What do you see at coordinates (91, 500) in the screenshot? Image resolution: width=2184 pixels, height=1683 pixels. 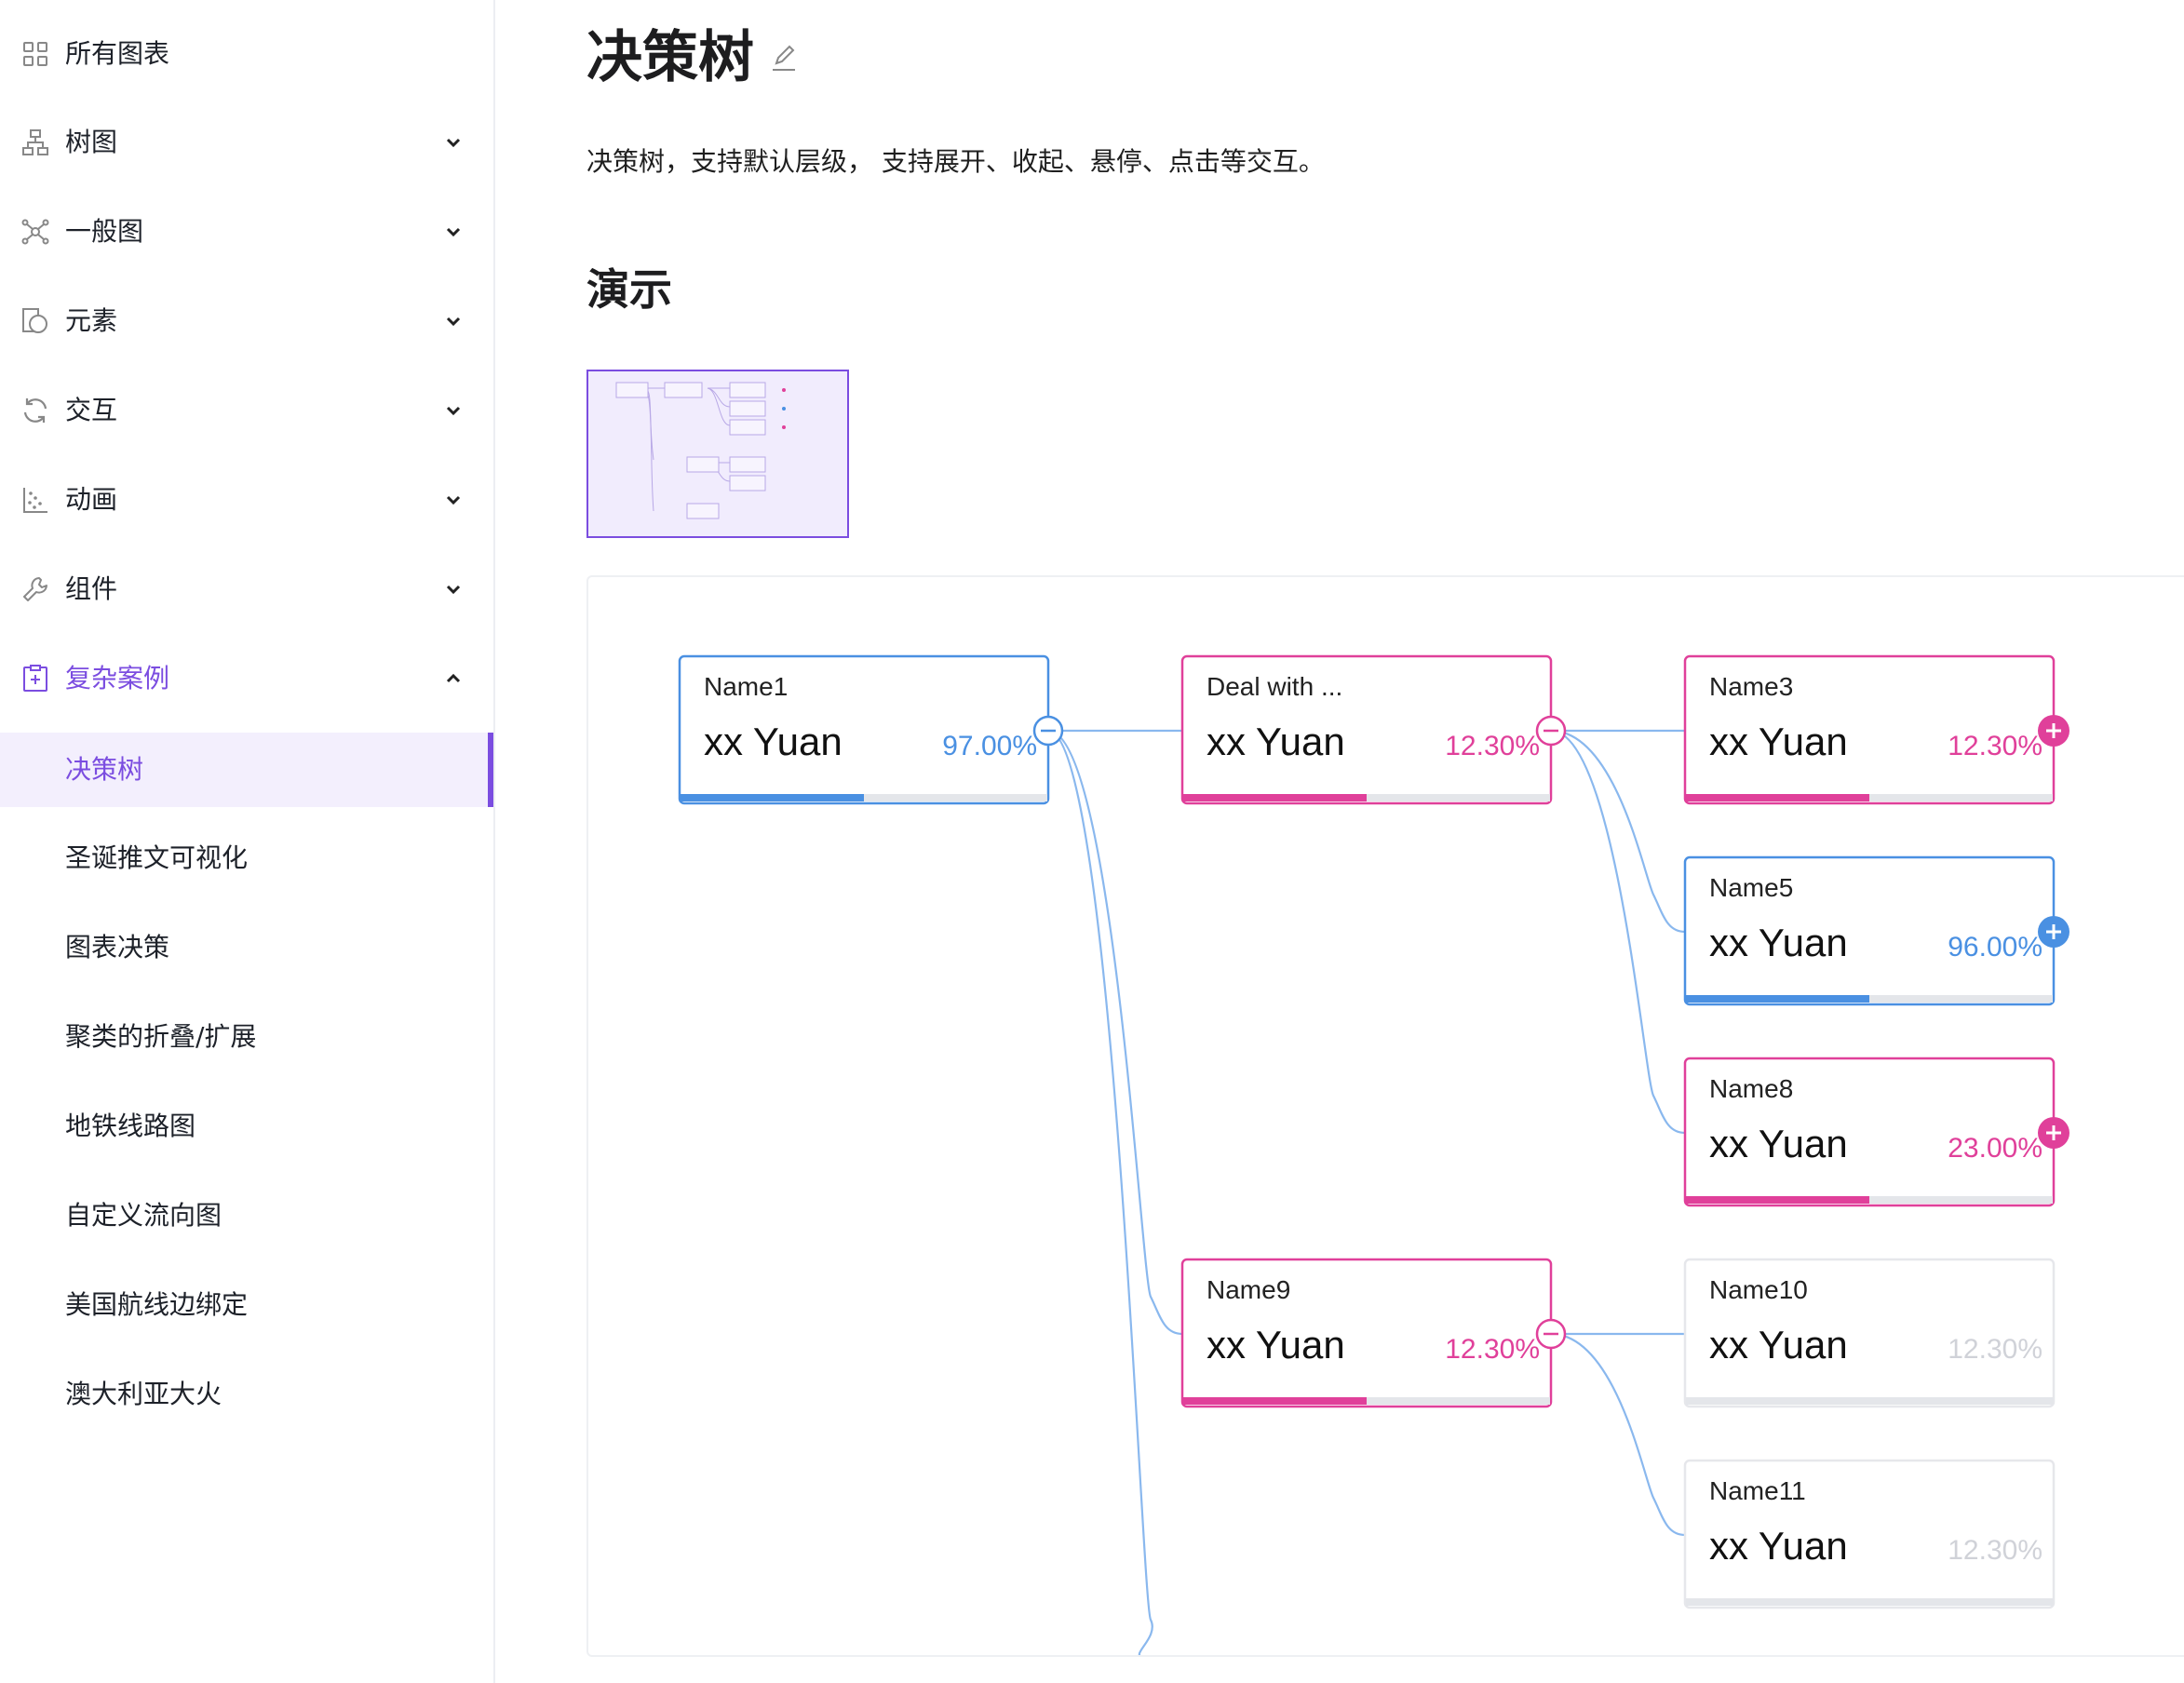 I see `sidebar-item-label: 动画` at bounding box center [91, 500].